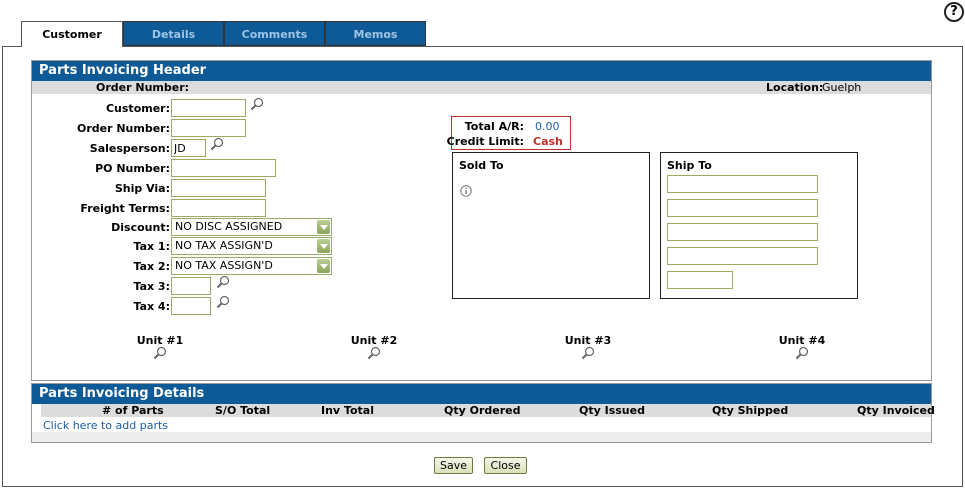  Describe the element at coordinates (466, 191) in the screenshot. I see `info-icon` at that location.